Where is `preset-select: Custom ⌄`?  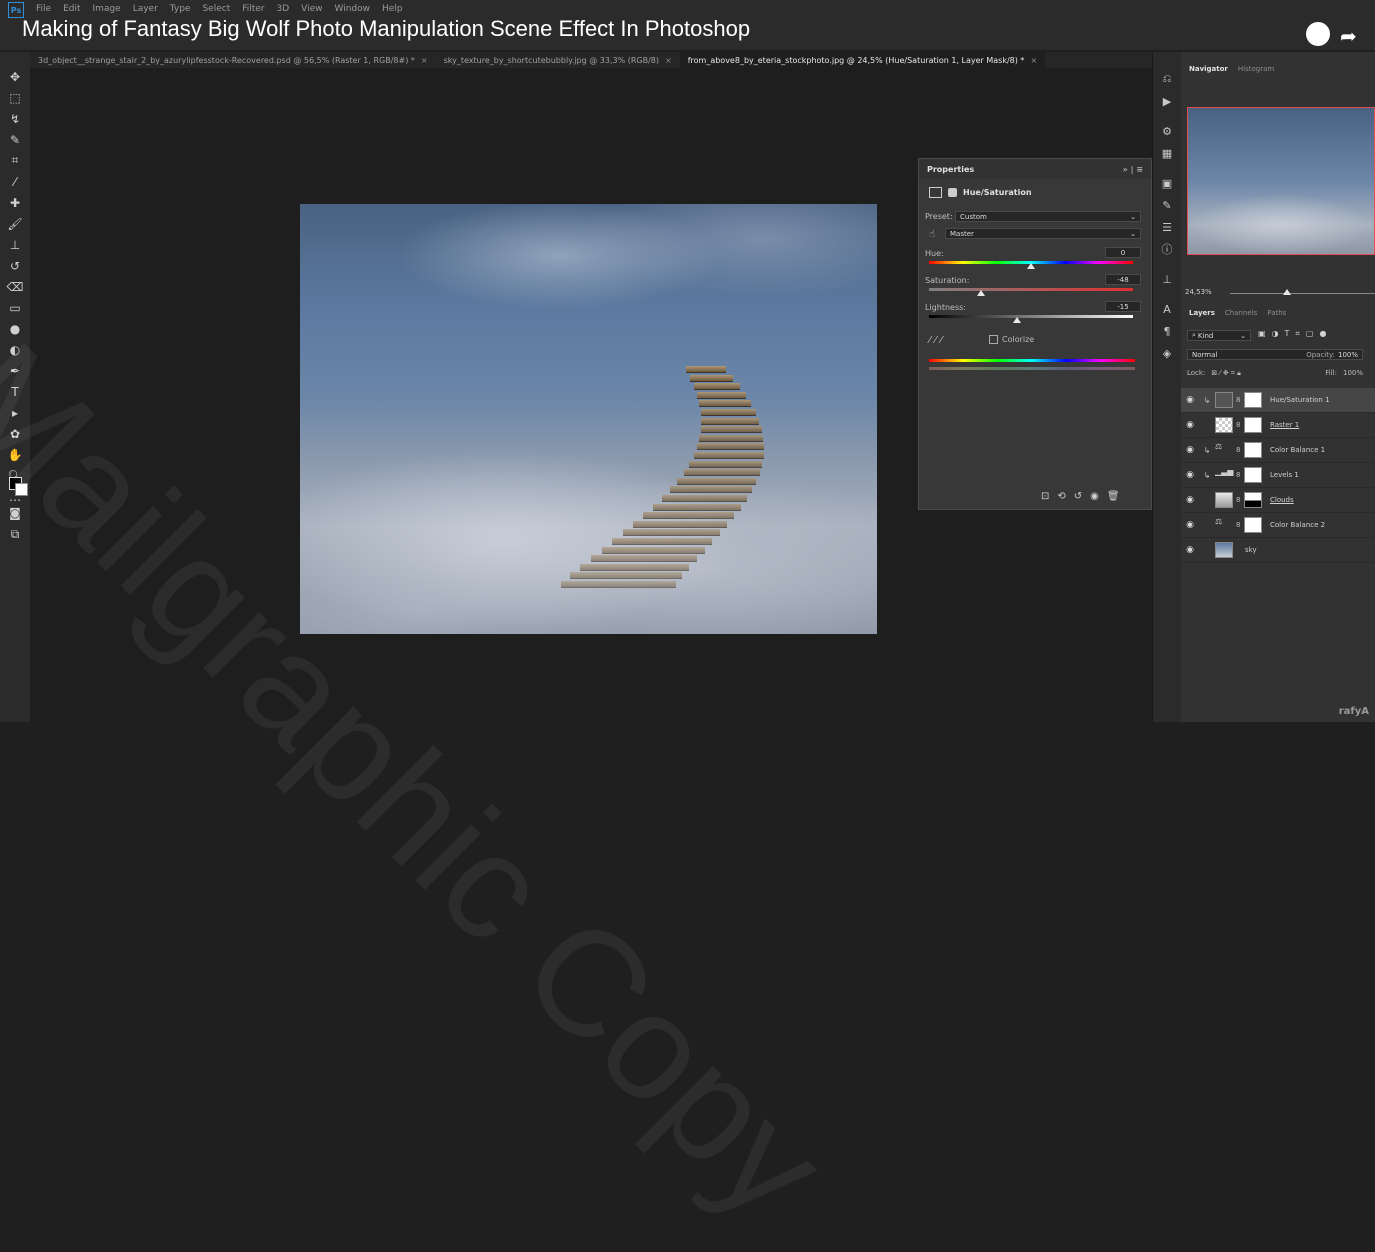
preset-select: Custom ⌄ is located at coordinates (1048, 216).